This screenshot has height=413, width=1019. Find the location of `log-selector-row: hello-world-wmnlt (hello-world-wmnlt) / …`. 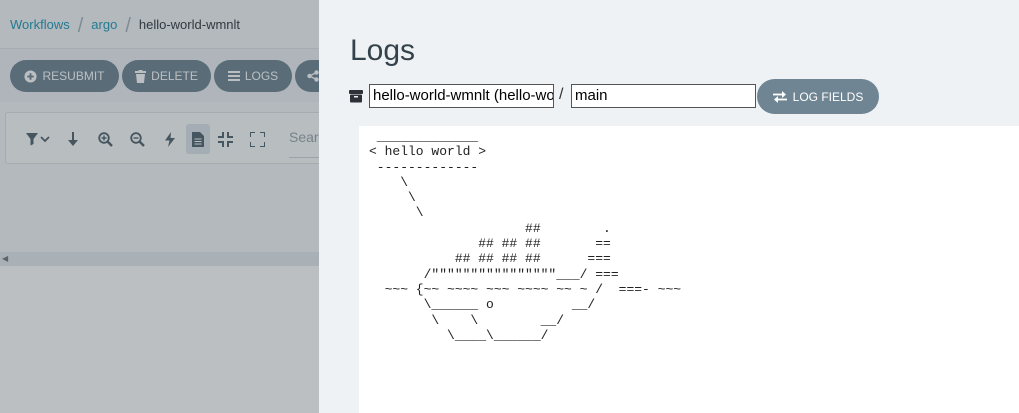

log-selector-row: hello-world-wmnlt (hello-world-wmnlt) / … is located at coordinates (679, 96).